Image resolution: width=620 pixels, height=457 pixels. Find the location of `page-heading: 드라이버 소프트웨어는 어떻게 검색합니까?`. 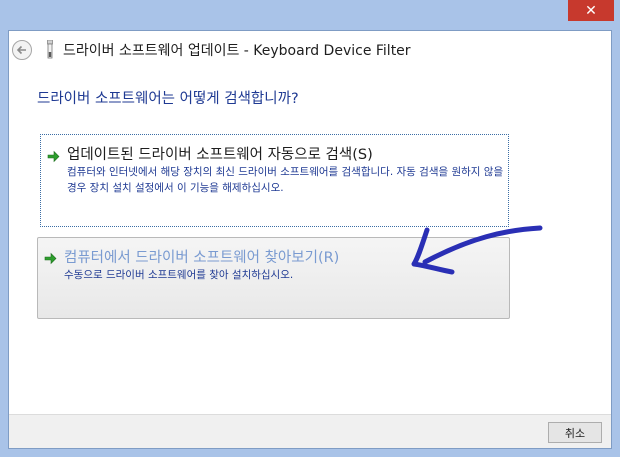

page-heading: 드라이버 소프트웨어는 어떻게 검색합니까? is located at coordinates (168, 99).